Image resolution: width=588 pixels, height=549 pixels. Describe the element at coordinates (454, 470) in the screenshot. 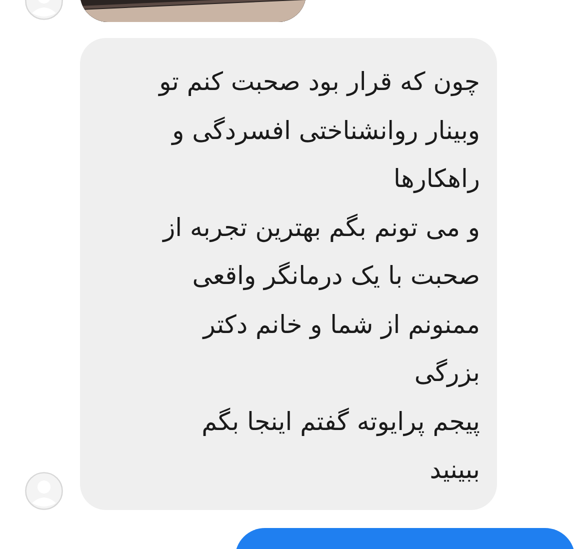

I see `message-line: ببینید` at that location.